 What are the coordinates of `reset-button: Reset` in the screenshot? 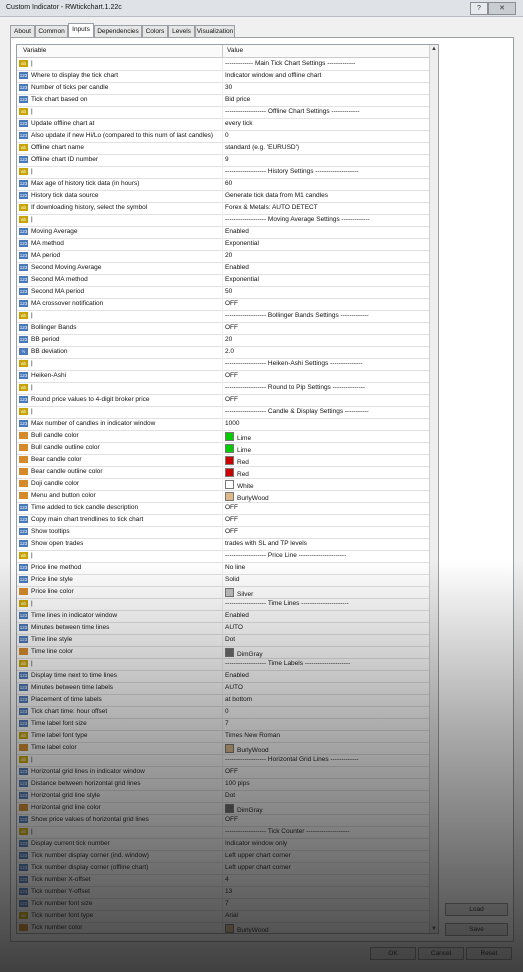 It's located at (489, 953).